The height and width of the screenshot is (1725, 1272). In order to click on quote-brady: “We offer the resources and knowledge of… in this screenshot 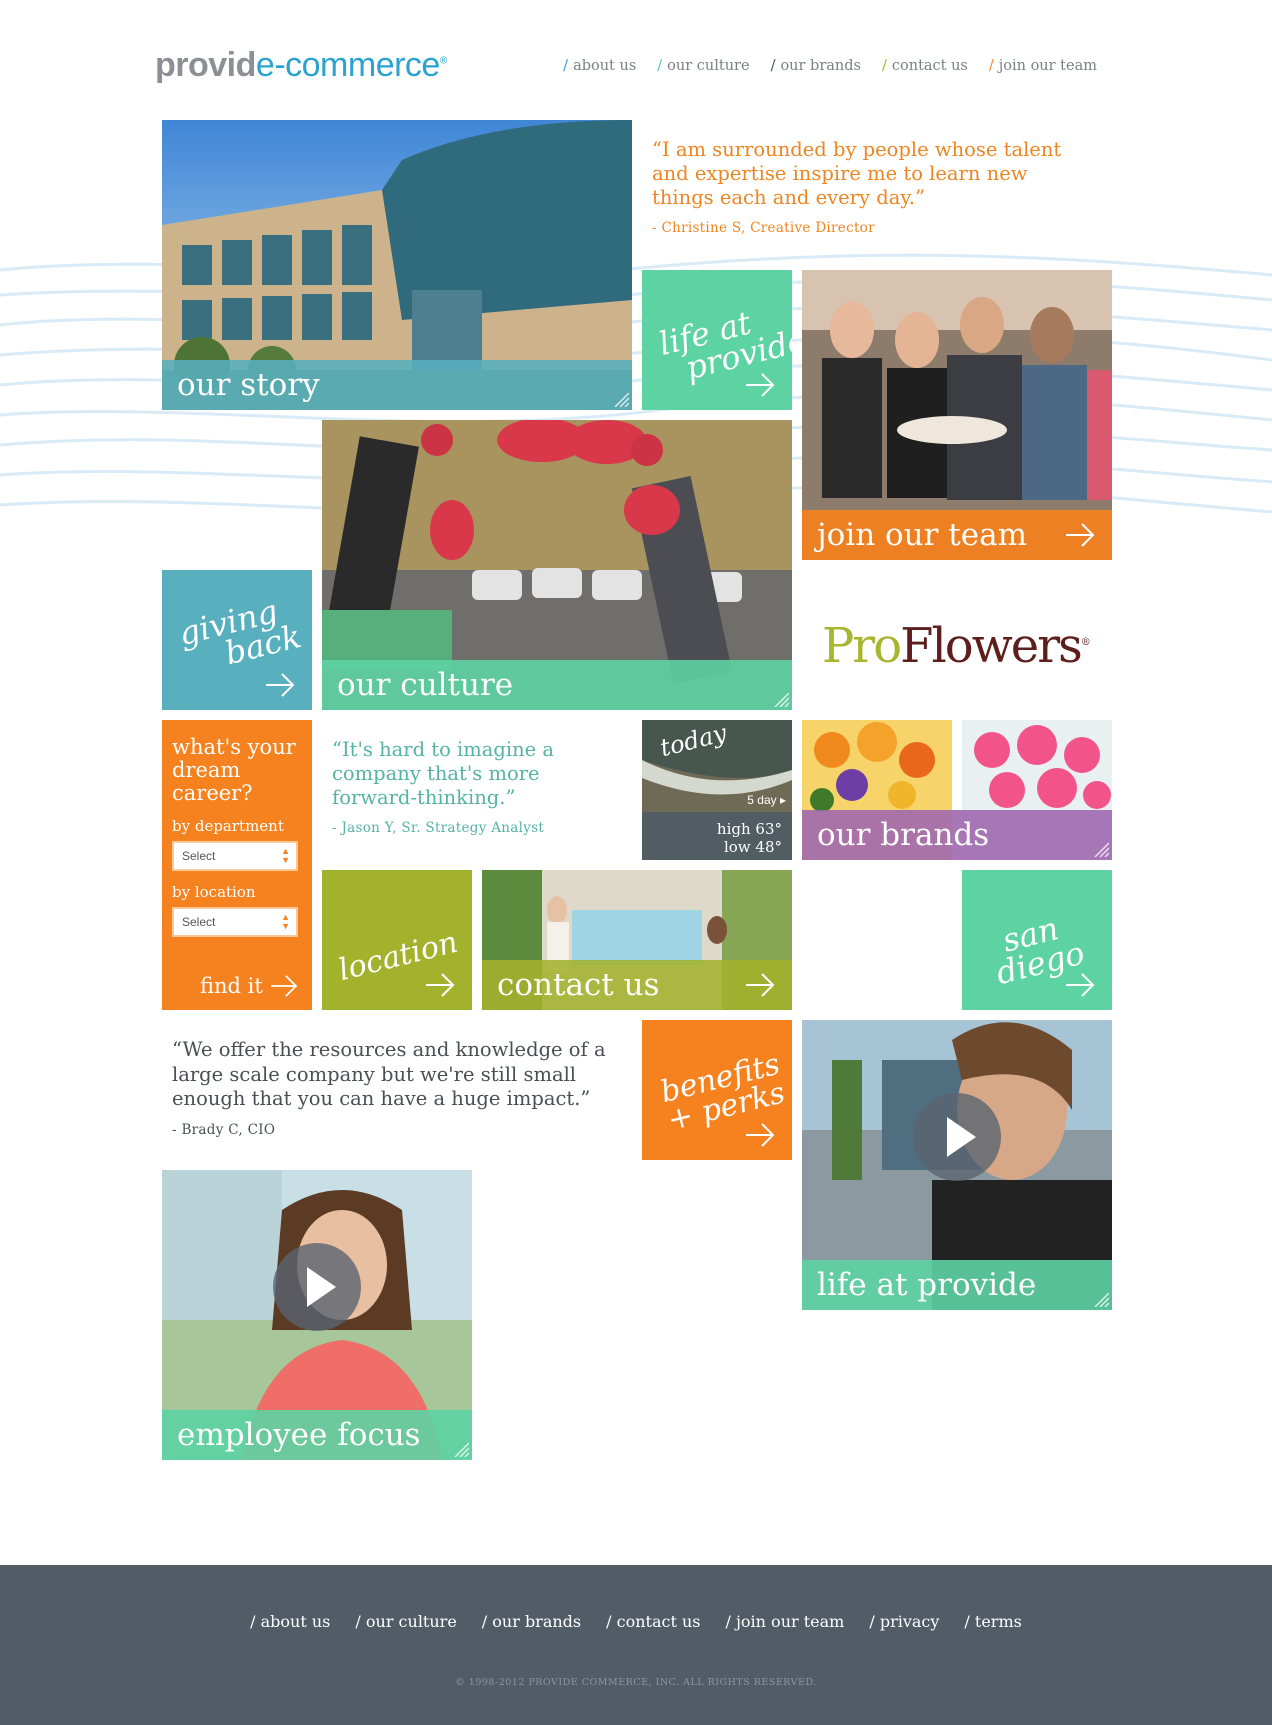, I will do `click(402, 1088)`.